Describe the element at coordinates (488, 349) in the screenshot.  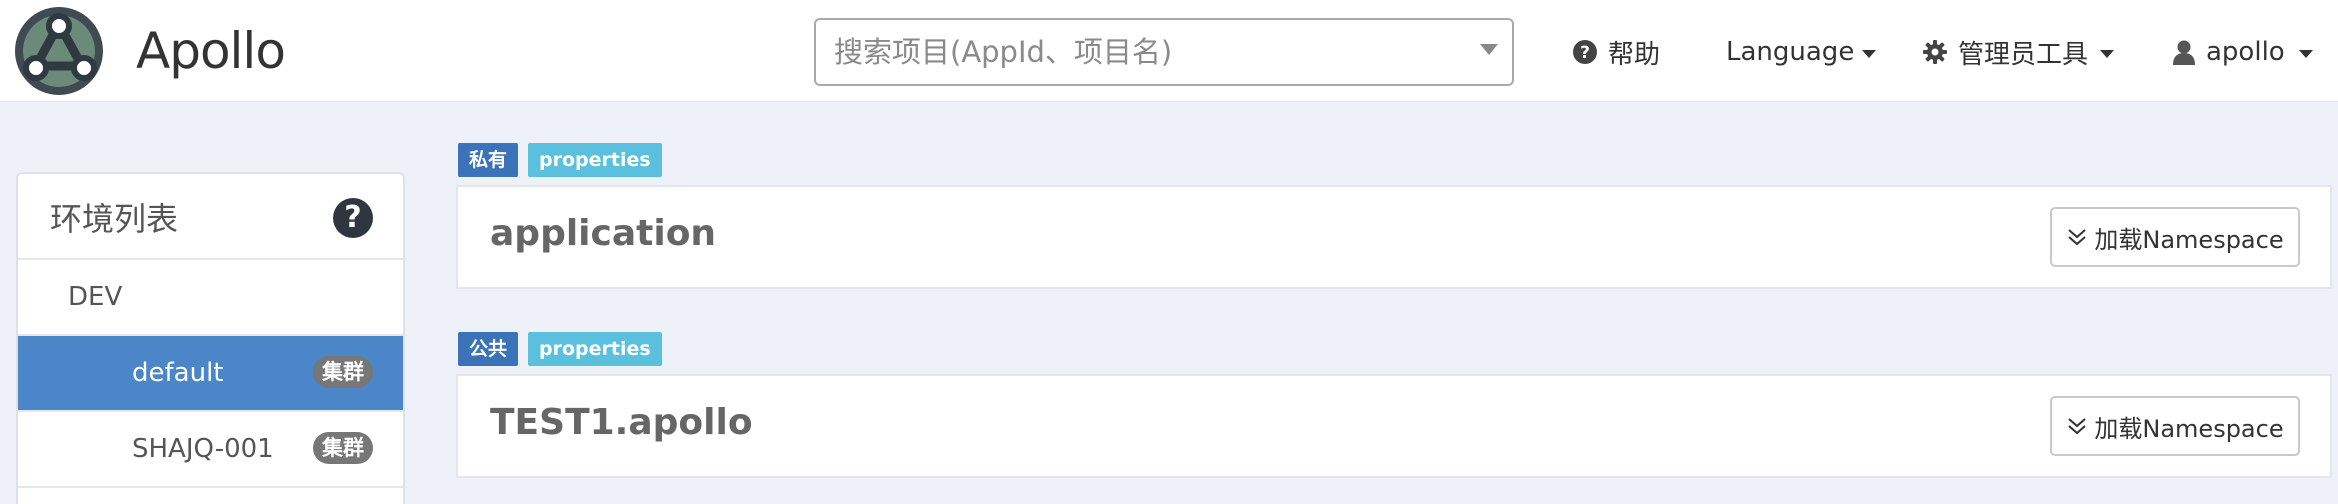
I see `scope-tag: 公共` at that location.